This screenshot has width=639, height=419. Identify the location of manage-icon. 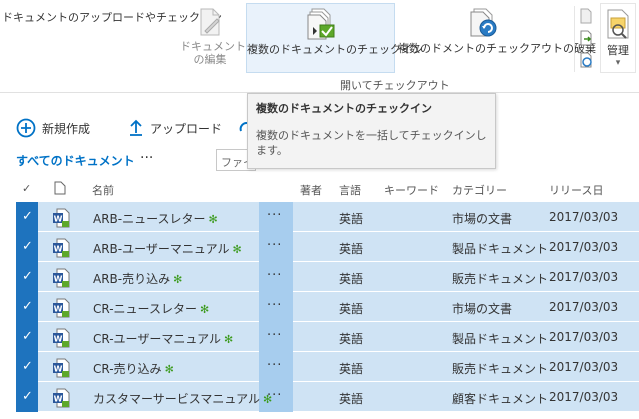
(618, 24).